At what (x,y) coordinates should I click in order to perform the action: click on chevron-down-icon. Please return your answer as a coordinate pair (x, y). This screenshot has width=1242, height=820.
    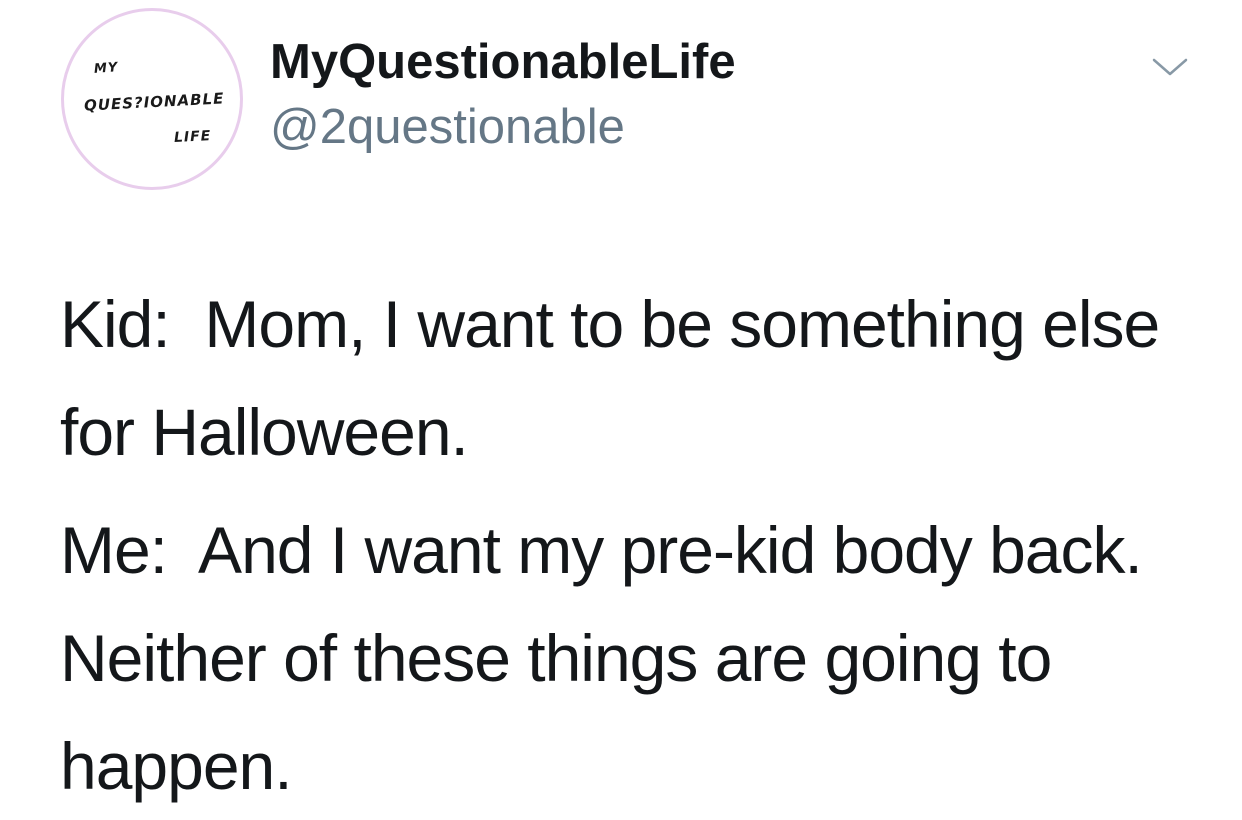
    Looking at the image, I should click on (1170, 67).